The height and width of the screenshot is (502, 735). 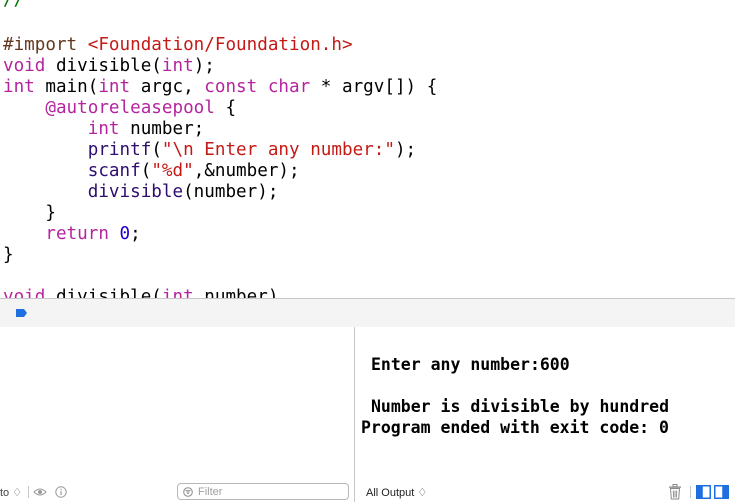 What do you see at coordinates (270, 491) in the screenshot?
I see `filter-input` at bounding box center [270, 491].